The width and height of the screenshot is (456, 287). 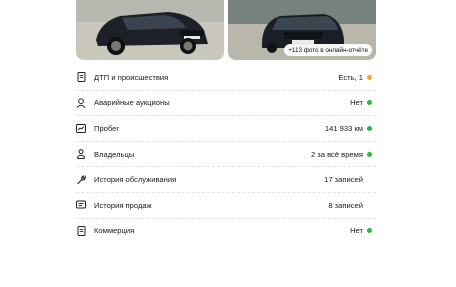 What do you see at coordinates (81, 128) in the screenshot?
I see `odometer-icon` at bounding box center [81, 128].